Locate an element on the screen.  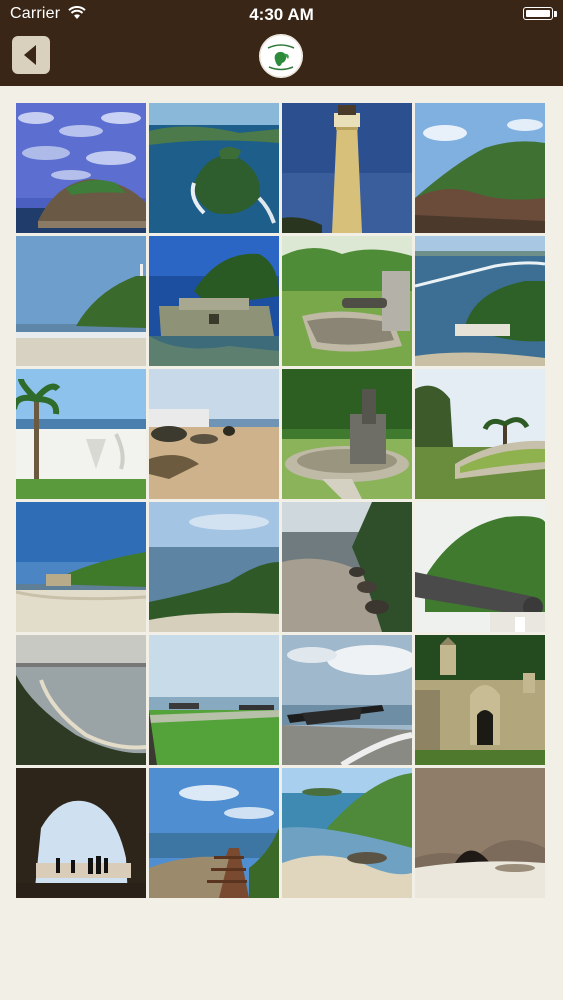
app-logo-icon is located at coordinates (281, 56).